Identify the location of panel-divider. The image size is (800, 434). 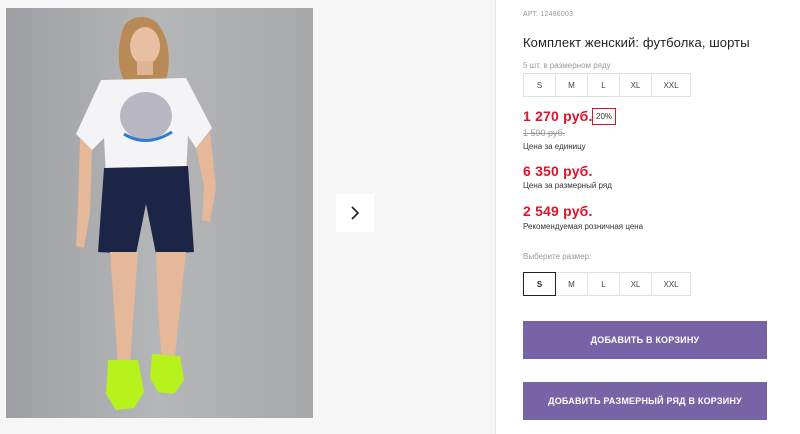
(495, 217).